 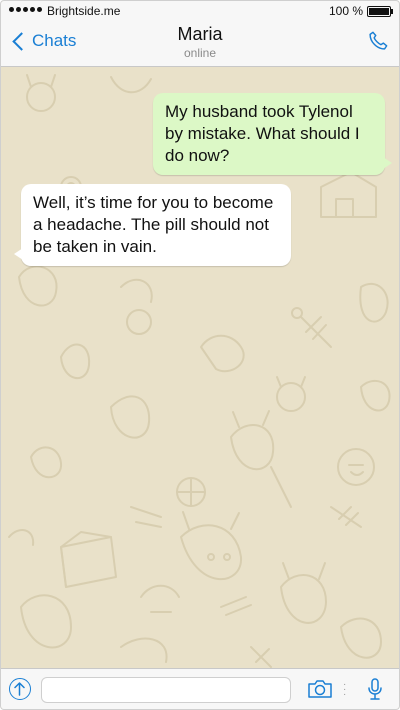 I want to click on arrow-up-icon, so click(x=19, y=689).